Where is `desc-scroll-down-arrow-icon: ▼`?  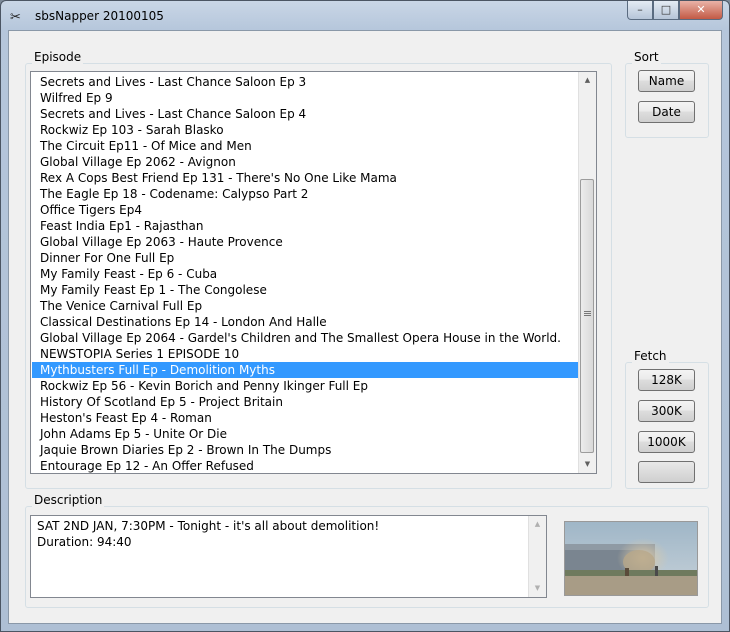 desc-scroll-down-arrow-icon: ▼ is located at coordinates (537, 588).